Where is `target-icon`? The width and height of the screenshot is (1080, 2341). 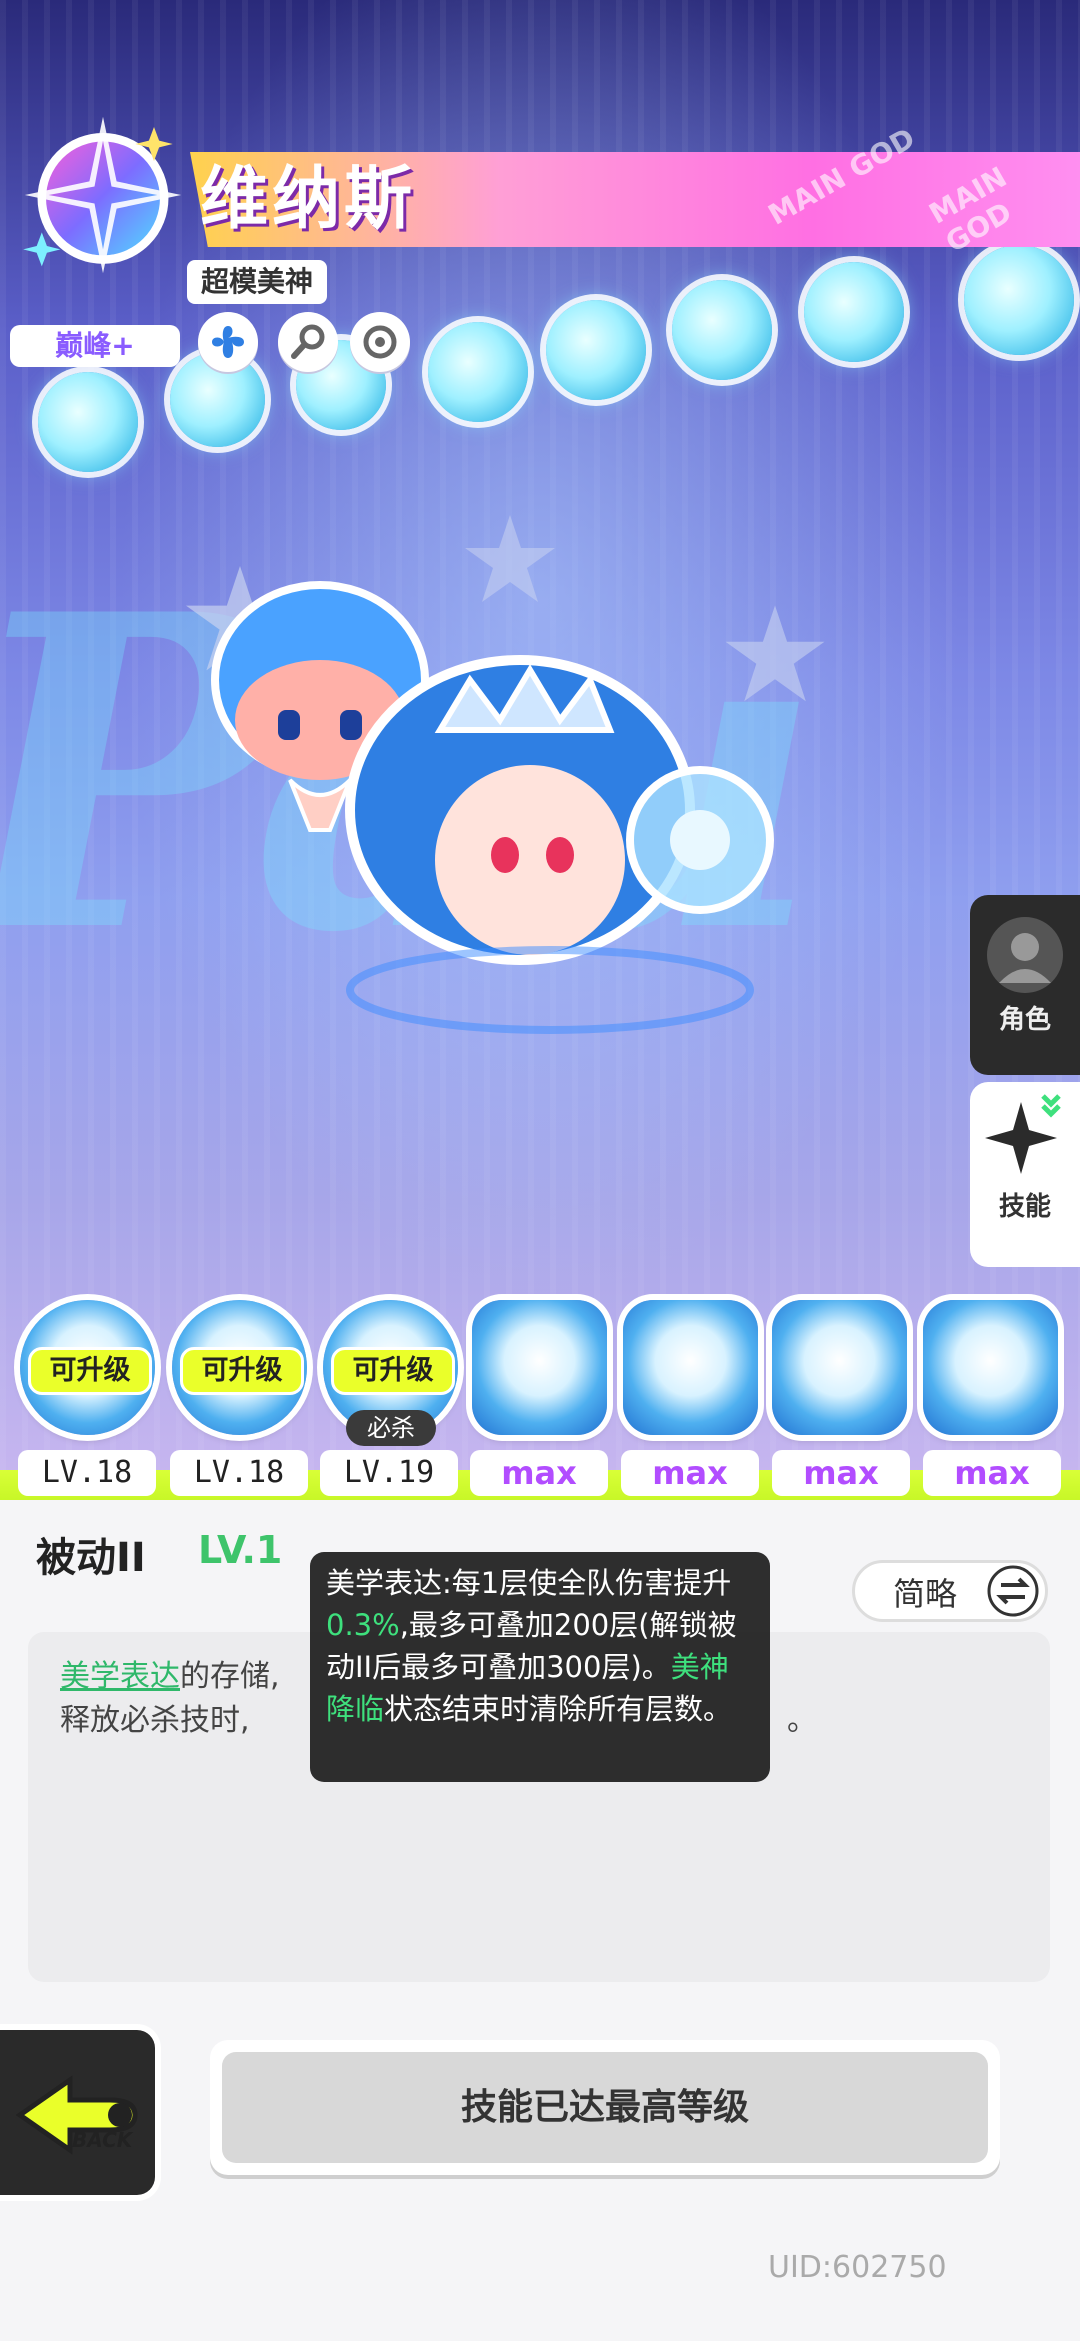
target-icon is located at coordinates (380, 342).